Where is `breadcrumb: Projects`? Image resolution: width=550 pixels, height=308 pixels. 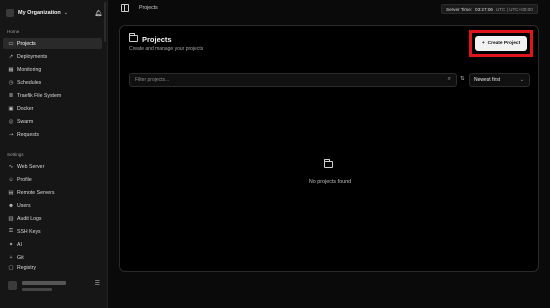
breadcrumb: Projects is located at coordinates (148, 8).